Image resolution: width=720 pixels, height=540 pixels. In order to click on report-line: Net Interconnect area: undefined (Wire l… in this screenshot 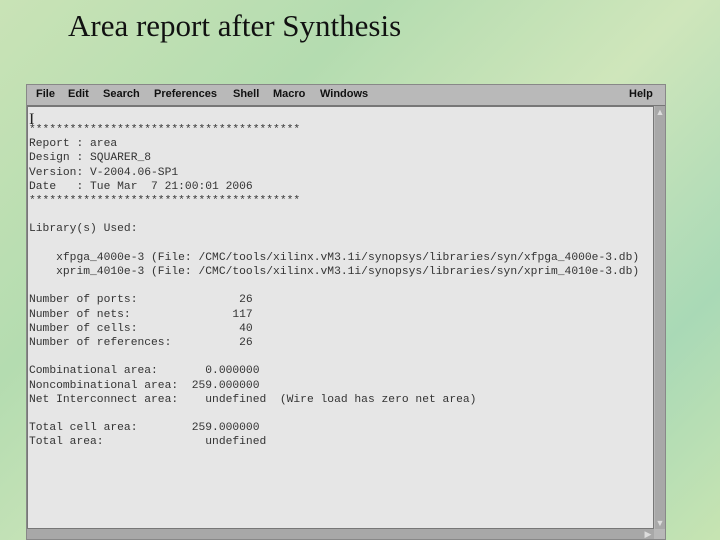, I will do `click(253, 399)`.